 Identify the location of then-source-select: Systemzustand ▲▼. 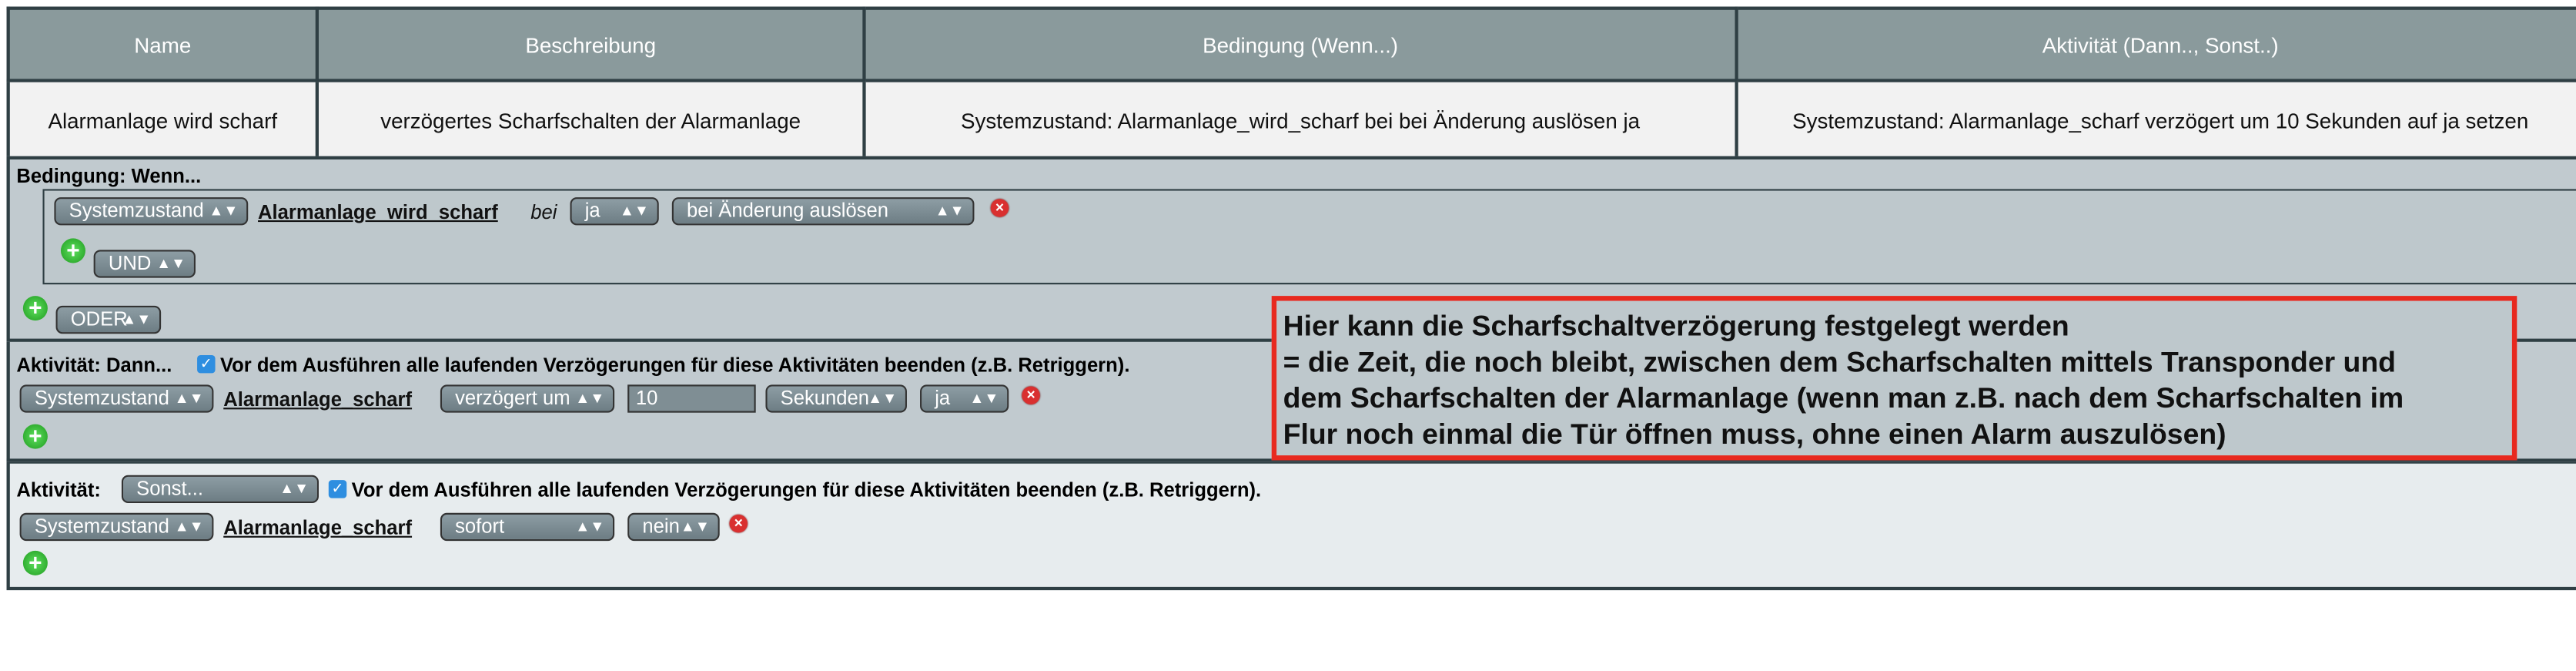
(117, 399).